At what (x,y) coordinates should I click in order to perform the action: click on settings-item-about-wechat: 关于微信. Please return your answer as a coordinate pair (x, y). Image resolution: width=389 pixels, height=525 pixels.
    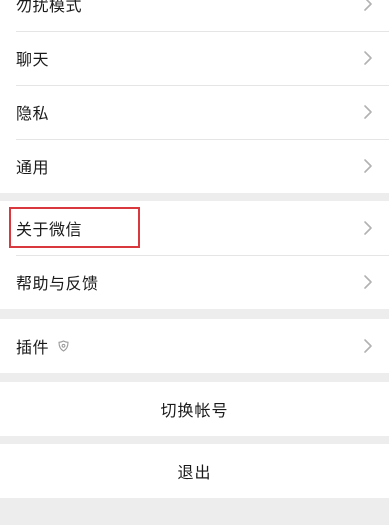
    Looking at the image, I should click on (194, 228).